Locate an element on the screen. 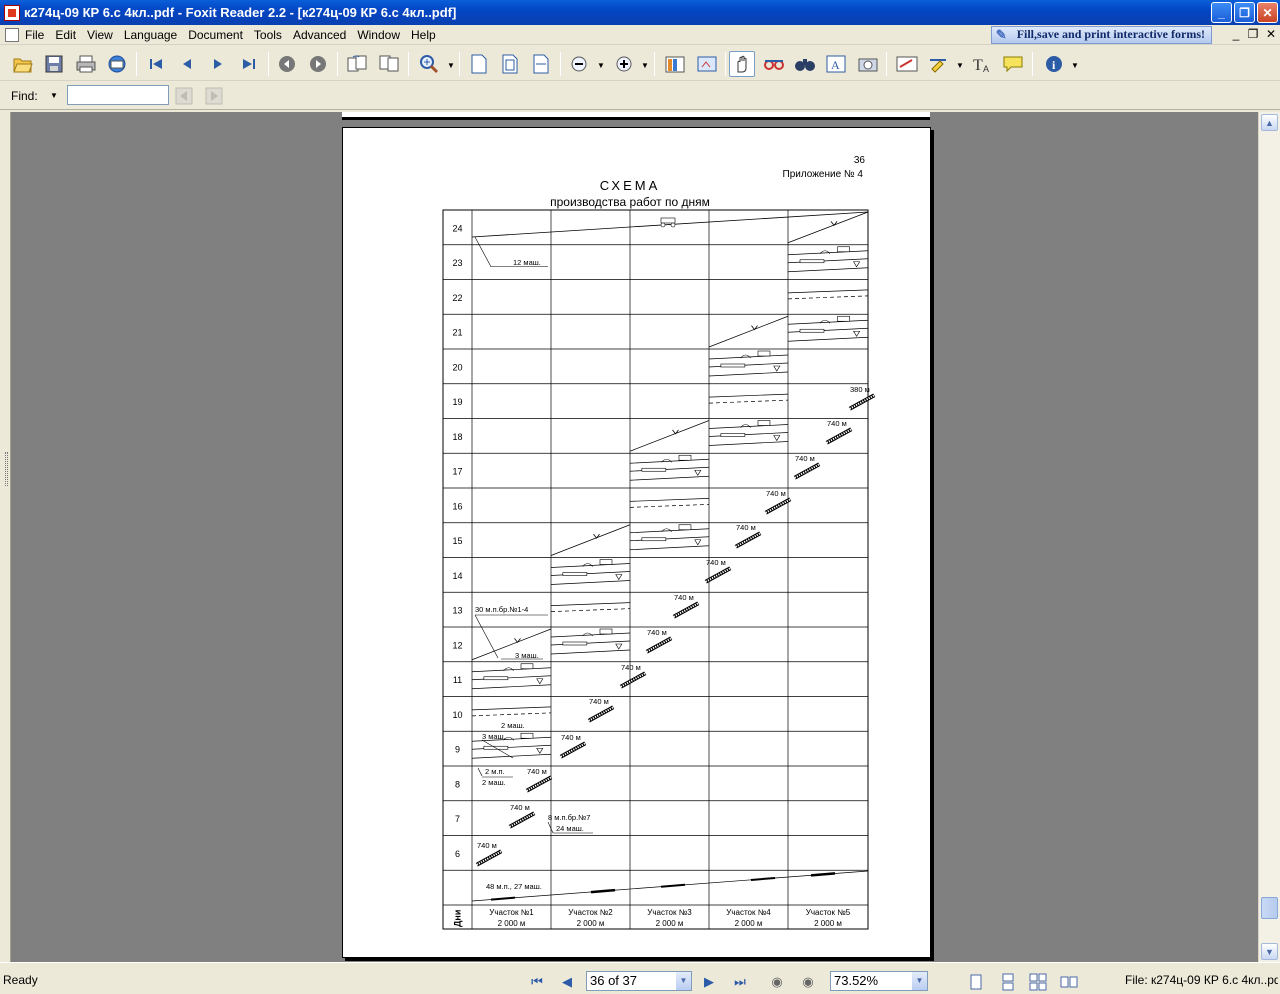 The width and height of the screenshot is (1280, 994). vertical-scrollbar: ▲ ▼ is located at coordinates (1269, 537).